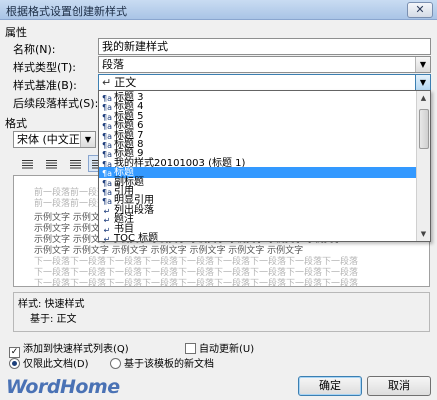  Describe the element at coordinates (125, 82) in the screenshot. I see `based-on-value: 正文` at that location.